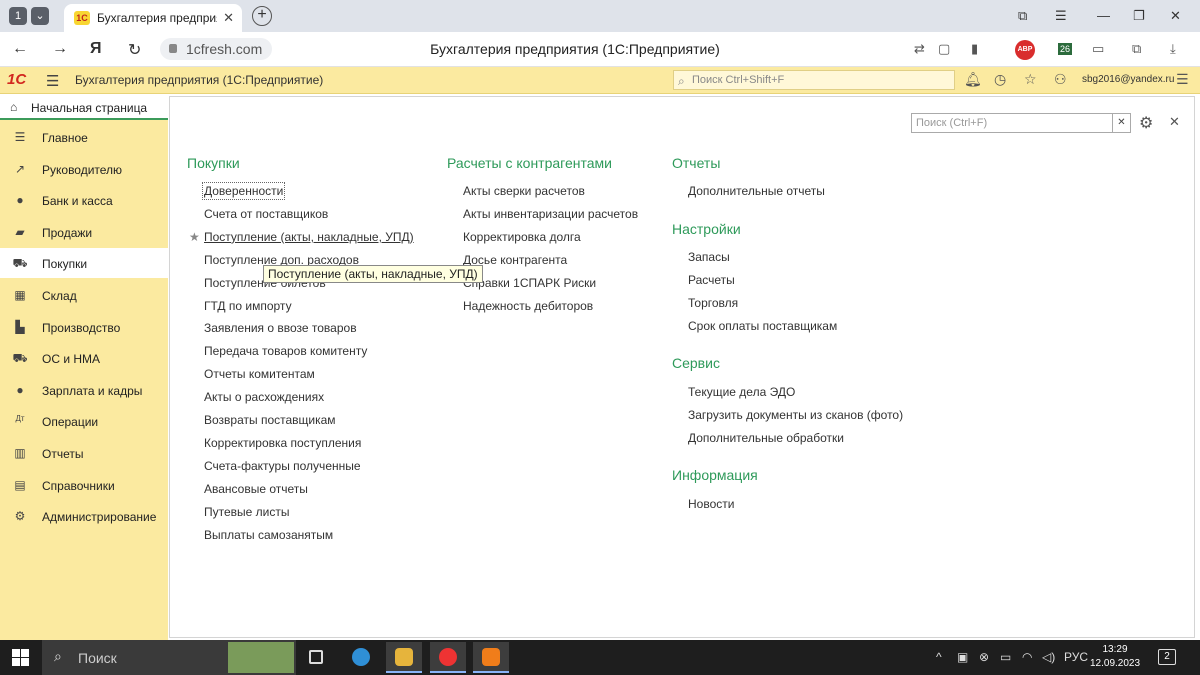  I want to click on close-panel-icon: ✕, so click(1174, 122).